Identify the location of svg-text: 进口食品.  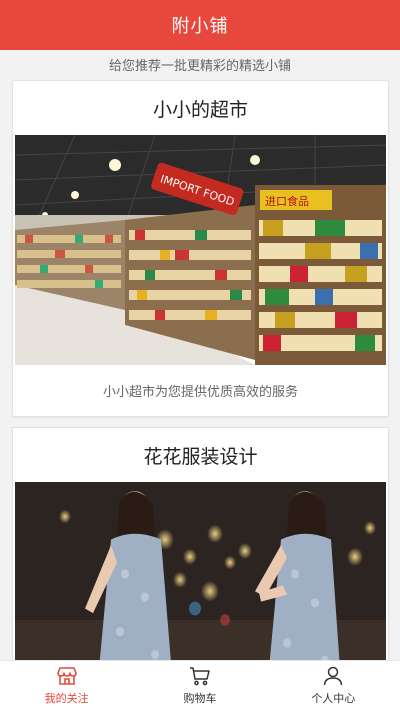
(287, 201).